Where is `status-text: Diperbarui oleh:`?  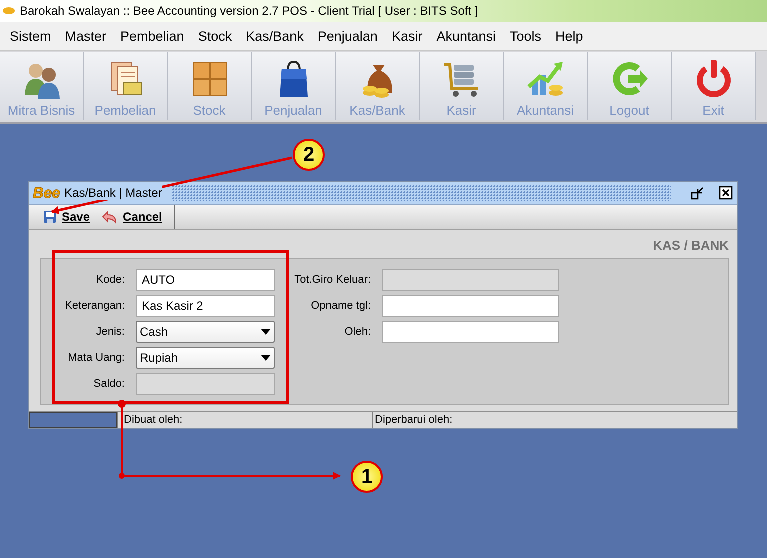
status-text: Diperbarui oleh: is located at coordinates (554, 420).